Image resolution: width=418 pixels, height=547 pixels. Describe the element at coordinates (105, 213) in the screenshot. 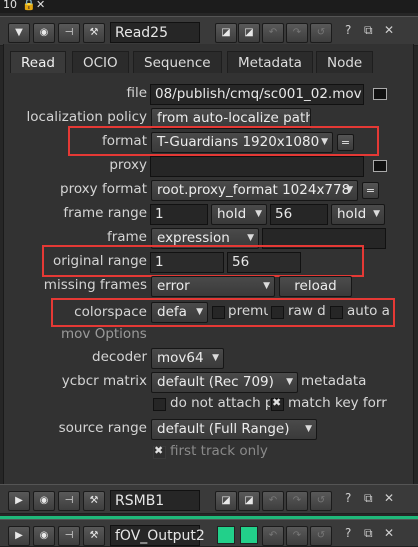

I see `frame-range-label: frame range` at that location.